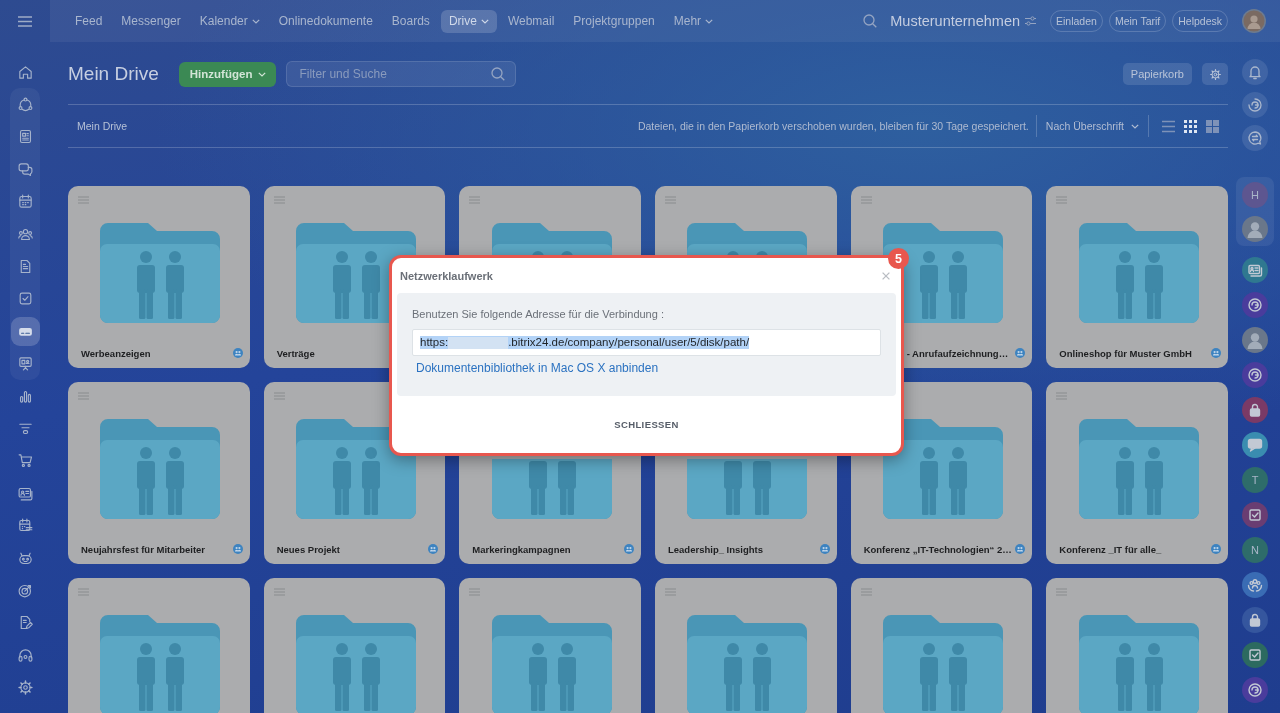  Describe the element at coordinates (25, 202) in the screenshot. I see `calendar-icon` at that location.